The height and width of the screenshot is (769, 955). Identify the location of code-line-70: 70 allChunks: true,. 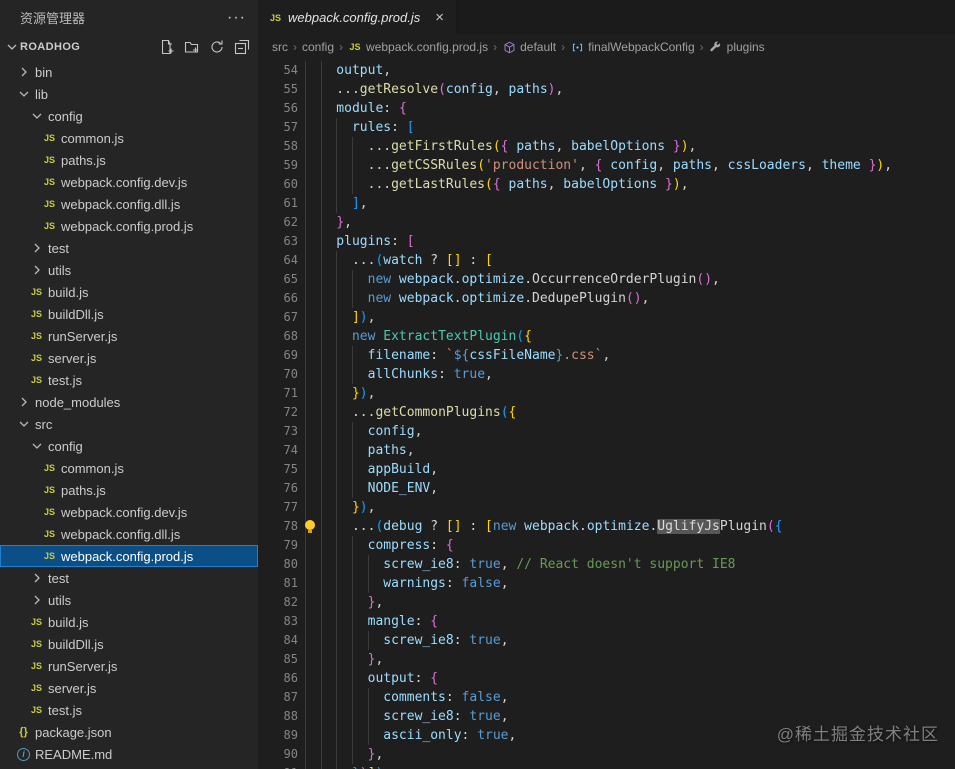
(606, 374).